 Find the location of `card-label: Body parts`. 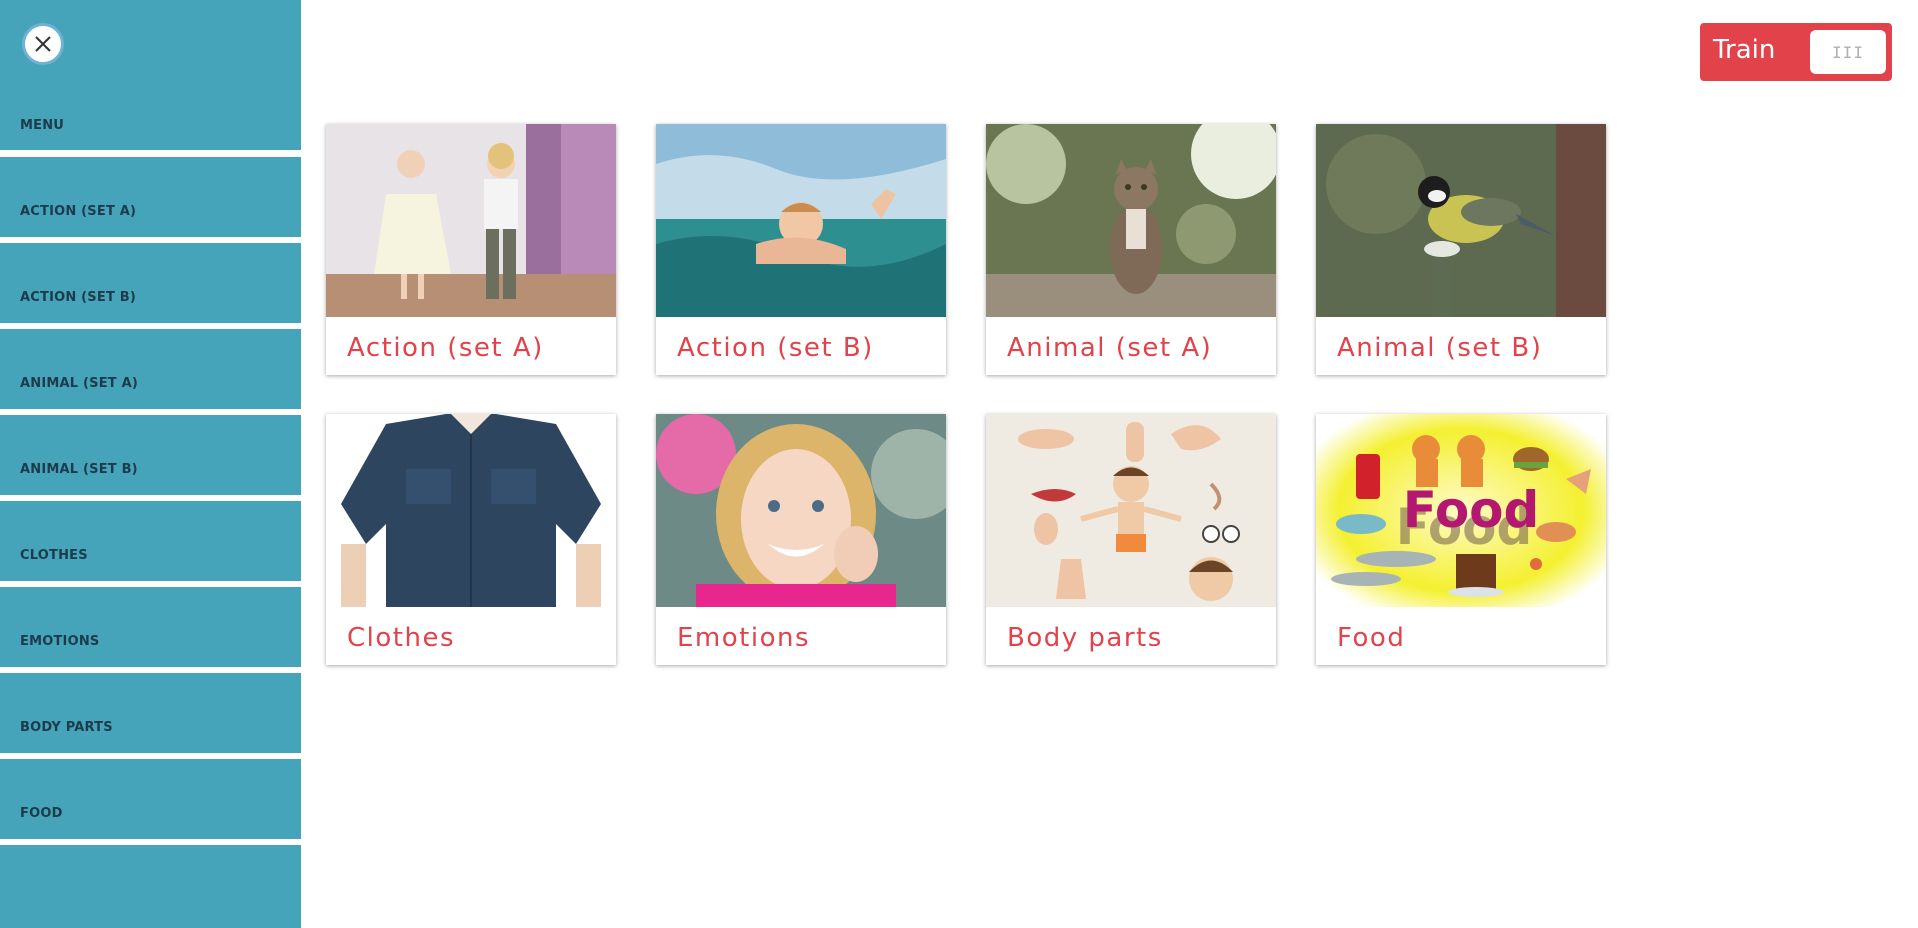

card-label: Body parts is located at coordinates (1085, 638).